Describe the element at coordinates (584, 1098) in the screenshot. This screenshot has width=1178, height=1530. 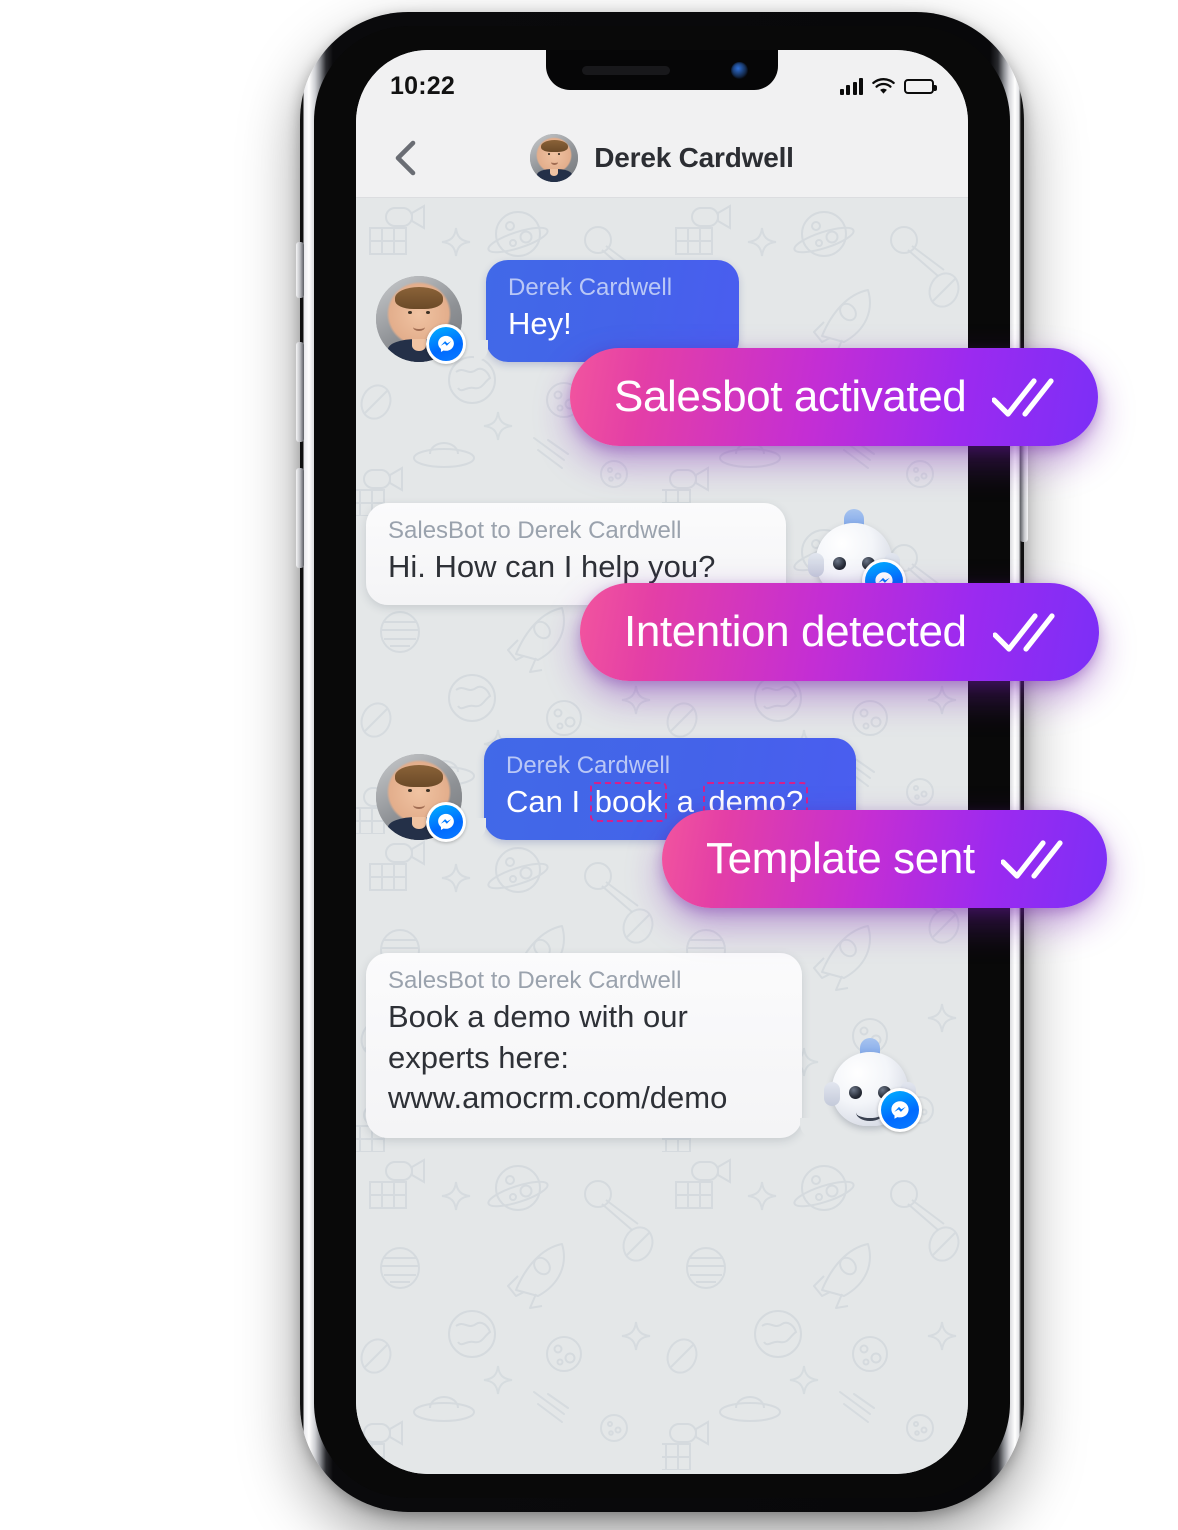
I see `message-link: www.amocrm.com/demo` at that location.